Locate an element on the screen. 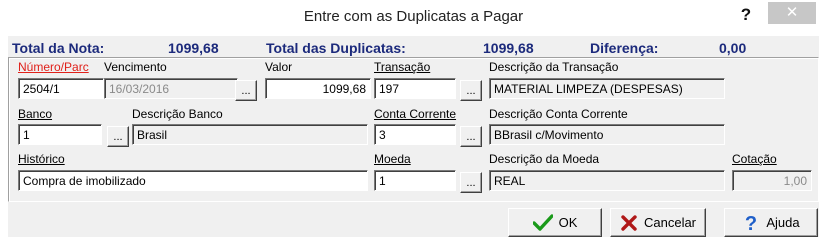 Image resolution: width=827 pixels, height=246 pixels. banco-label: Banco is located at coordinates (35, 114).